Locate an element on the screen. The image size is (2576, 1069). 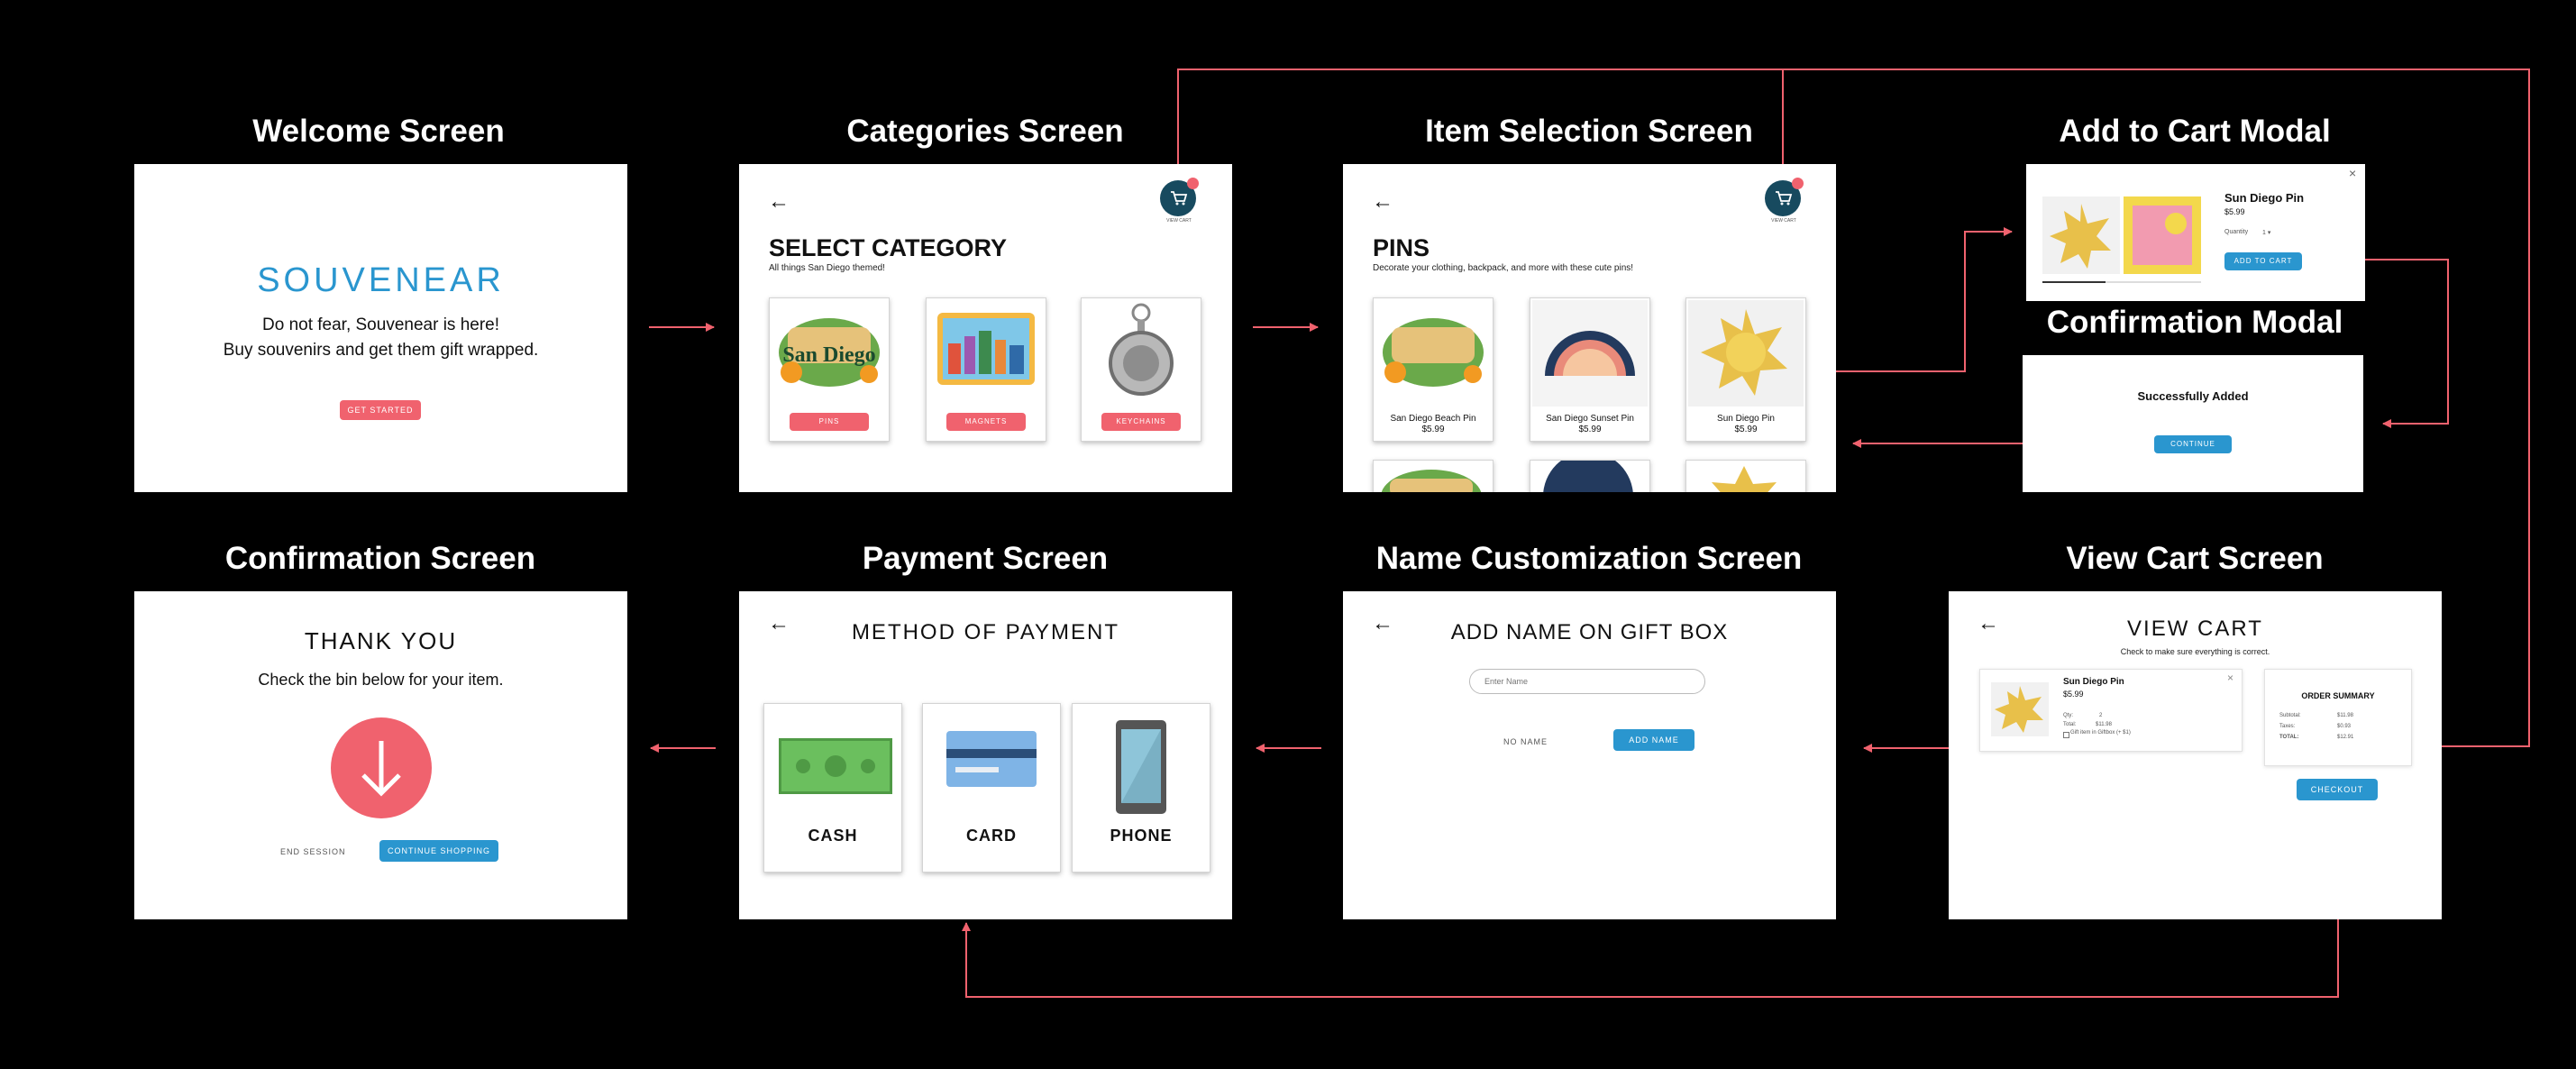
cart-item-price: $5.99 is located at coordinates (2073, 694).